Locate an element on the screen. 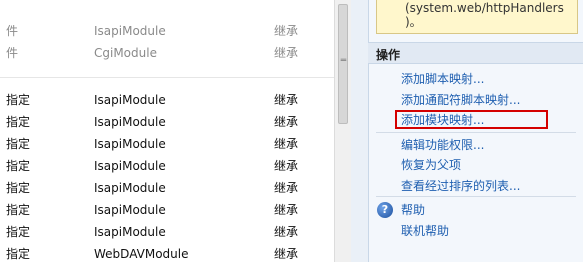  info-box: (system.web/httpHandlers )。 is located at coordinates (477, 17).